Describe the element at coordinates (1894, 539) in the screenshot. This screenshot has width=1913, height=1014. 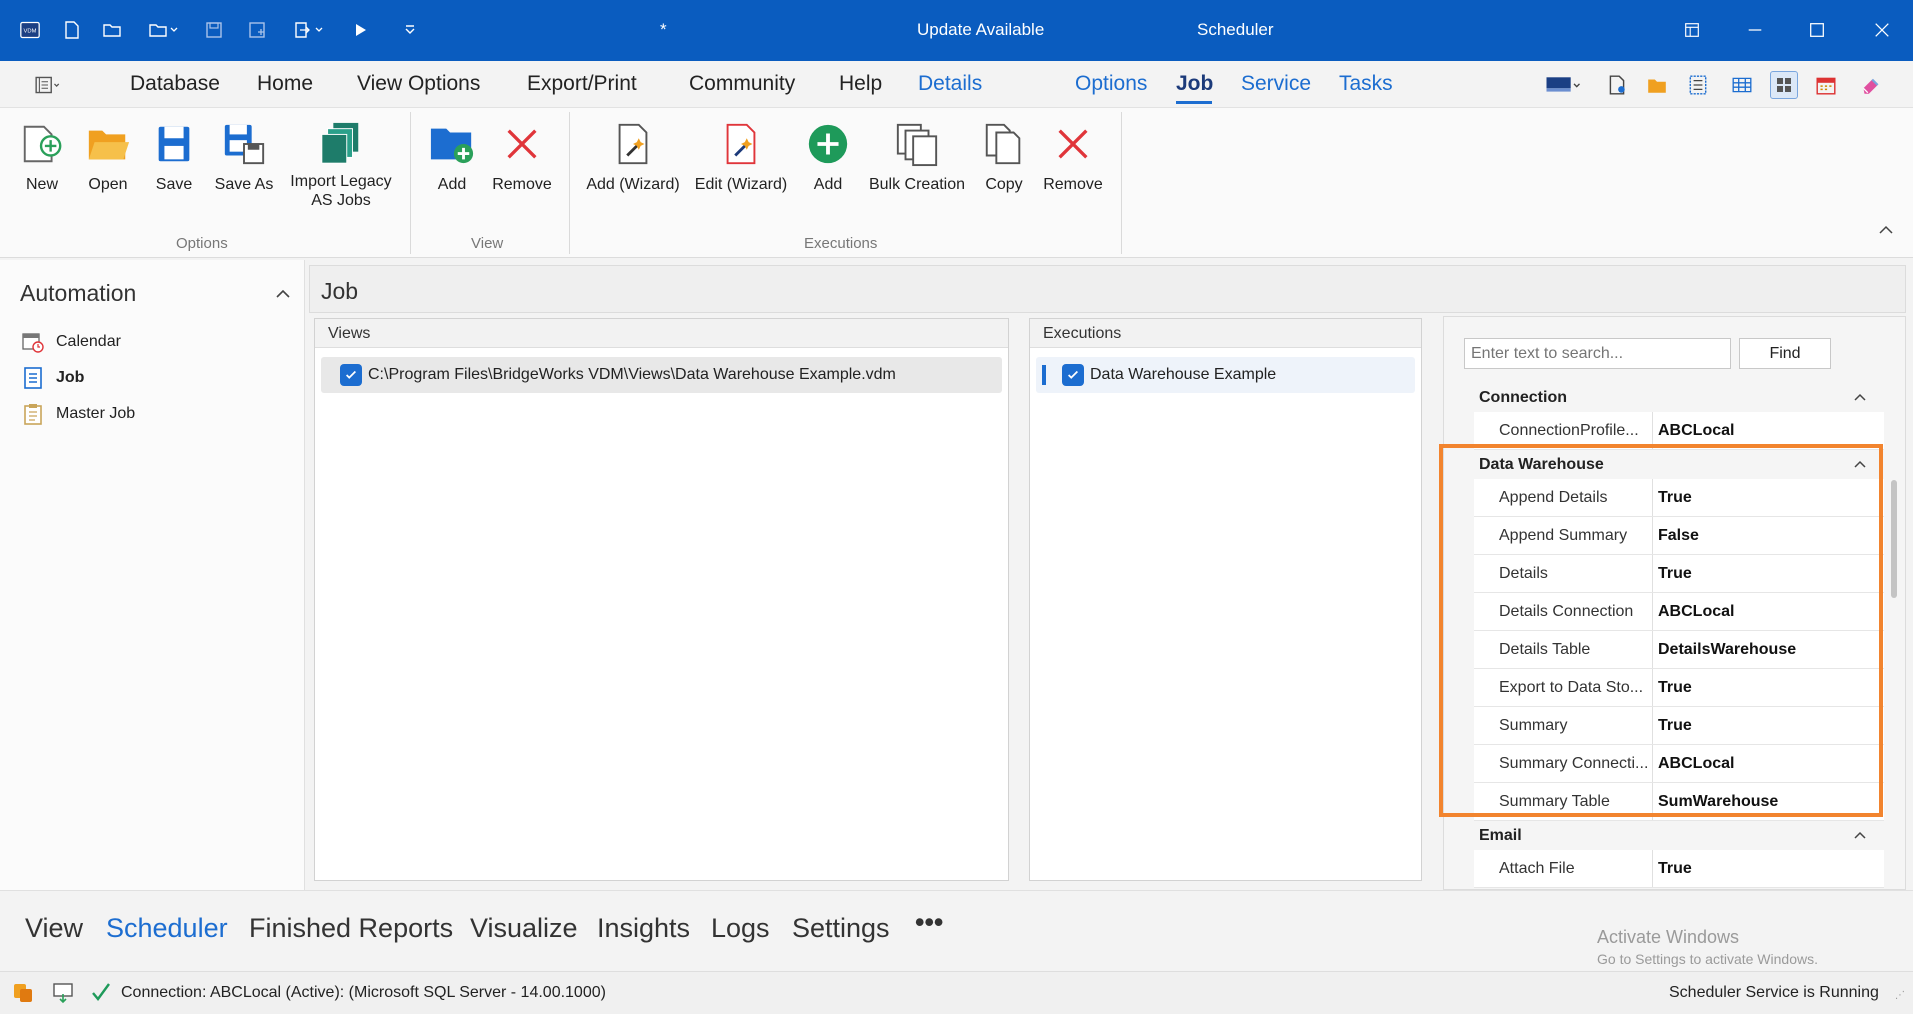
I see `property-scrollbar` at that location.